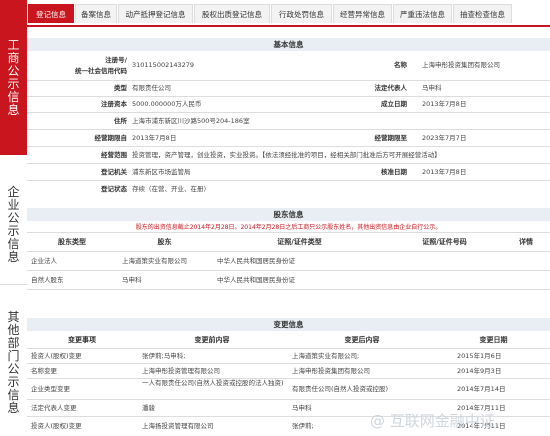 The width and height of the screenshot is (550, 436). What do you see at coordinates (72, 242) in the screenshot?
I see `col-header-shareholder-type: 股东类型` at bounding box center [72, 242].